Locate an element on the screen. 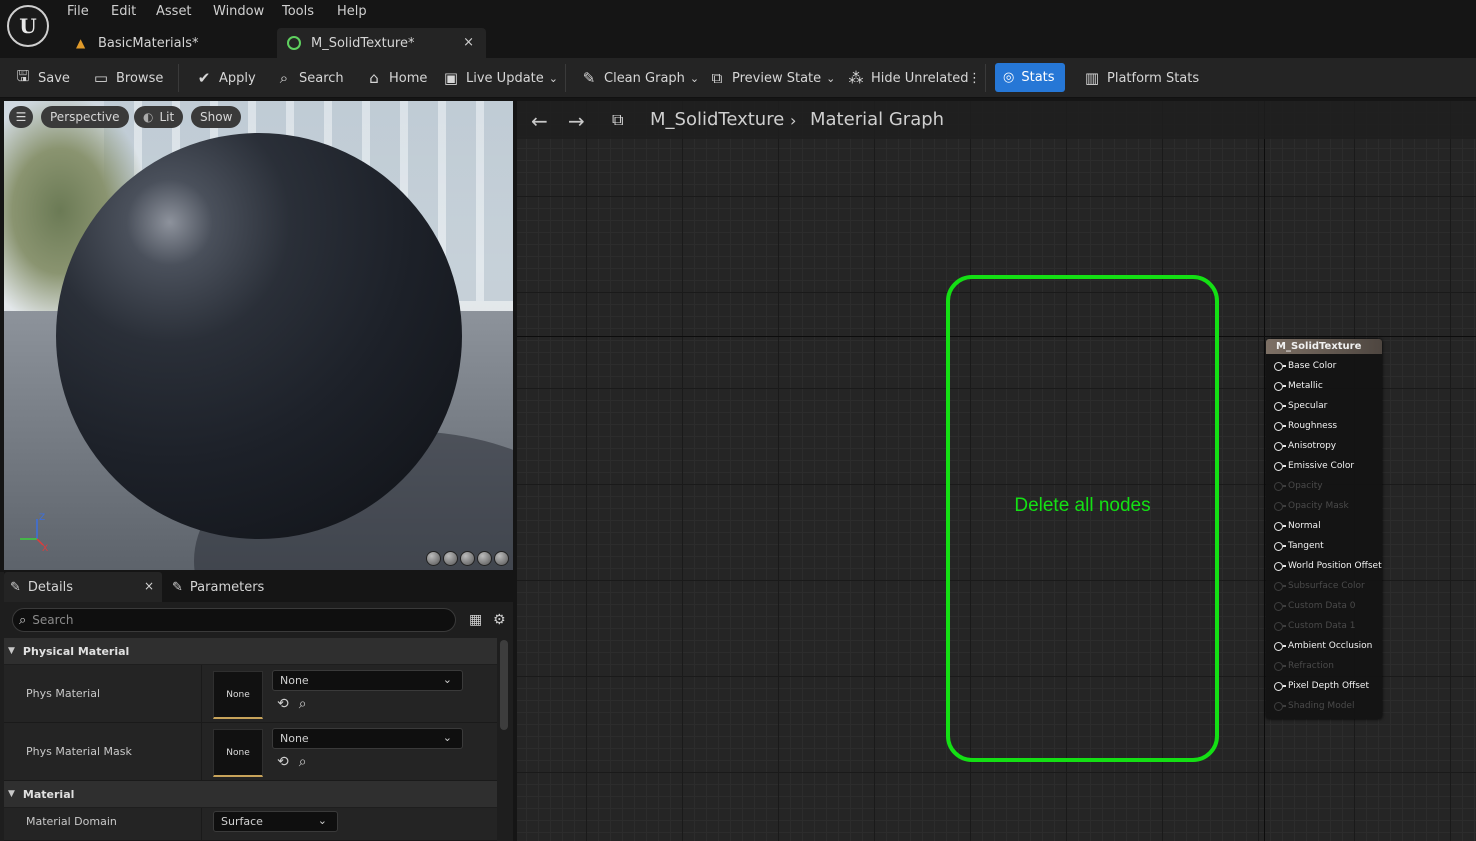 The width and height of the screenshot is (1476, 841). axis-gizmo: Z X is located at coordinates (34, 532).